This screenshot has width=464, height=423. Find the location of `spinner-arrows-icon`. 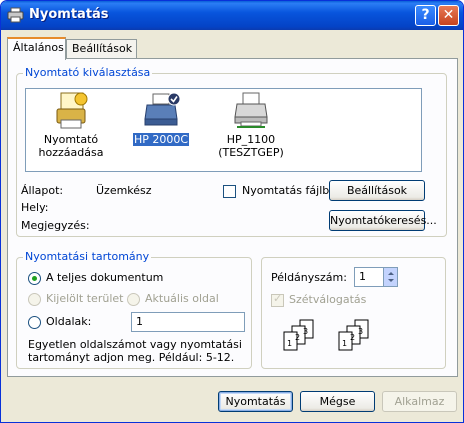

spinner-arrows-icon is located at coordinates (391, 277).